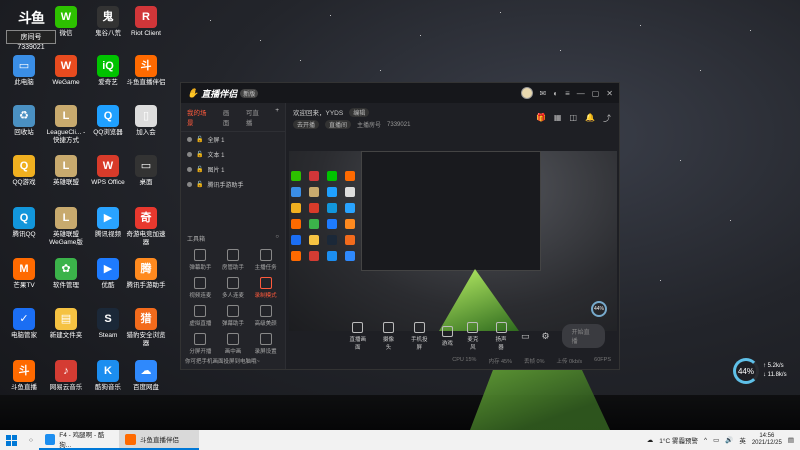 The height and width of the screenshot is (450, 800). I want to click on tool-item: 高级美颜, so click(265, 316).